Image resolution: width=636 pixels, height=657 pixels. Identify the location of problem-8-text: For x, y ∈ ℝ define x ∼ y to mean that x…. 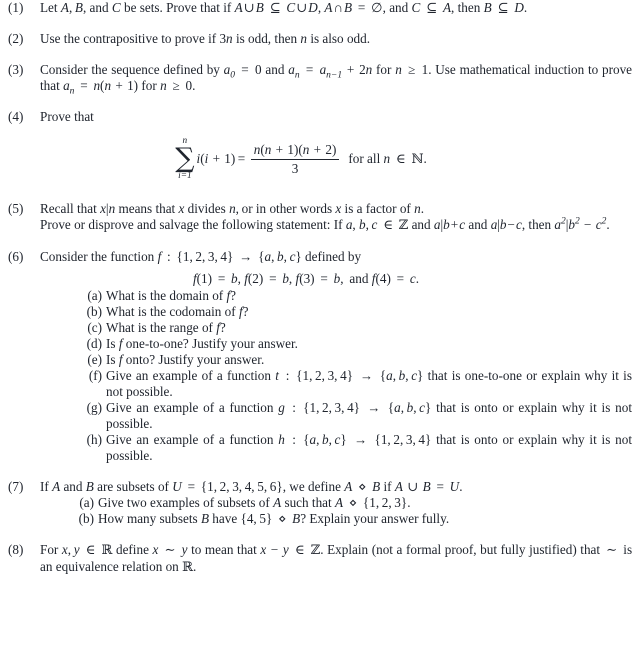
(336, 558).